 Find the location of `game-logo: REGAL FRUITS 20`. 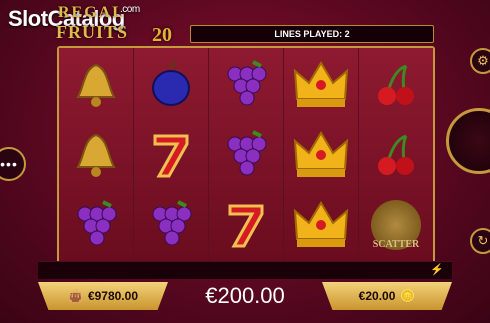

game-logo: REGAL FRUITS 20 is located at coordinates (121, 25).